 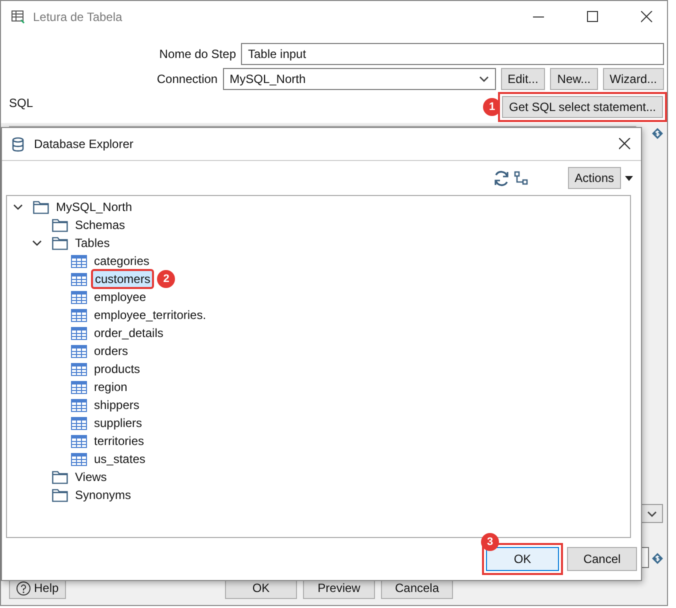 I want to click on connection-dropdown: MySQL_North, so click(x=359, y=79).